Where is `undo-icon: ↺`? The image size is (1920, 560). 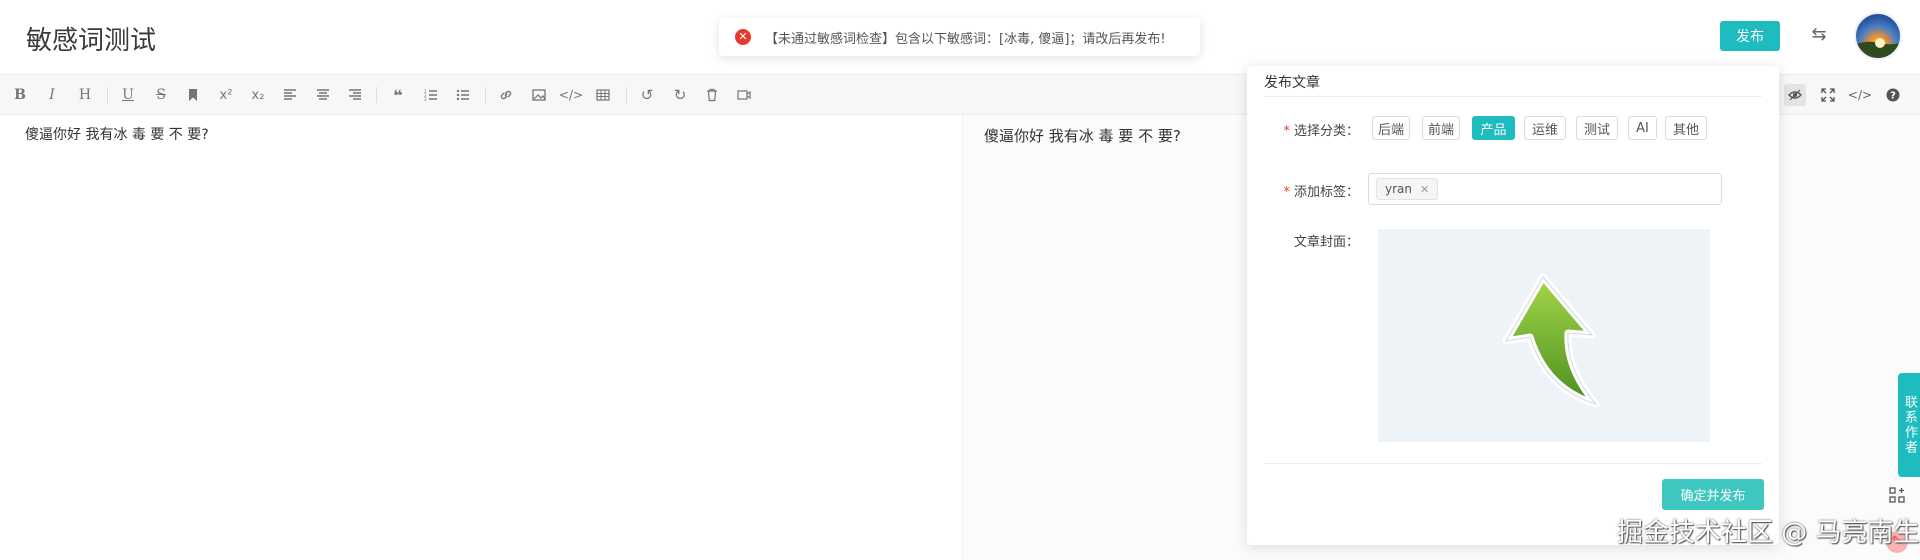 undo-icon: ↺ is located at coordinates (647, 95).